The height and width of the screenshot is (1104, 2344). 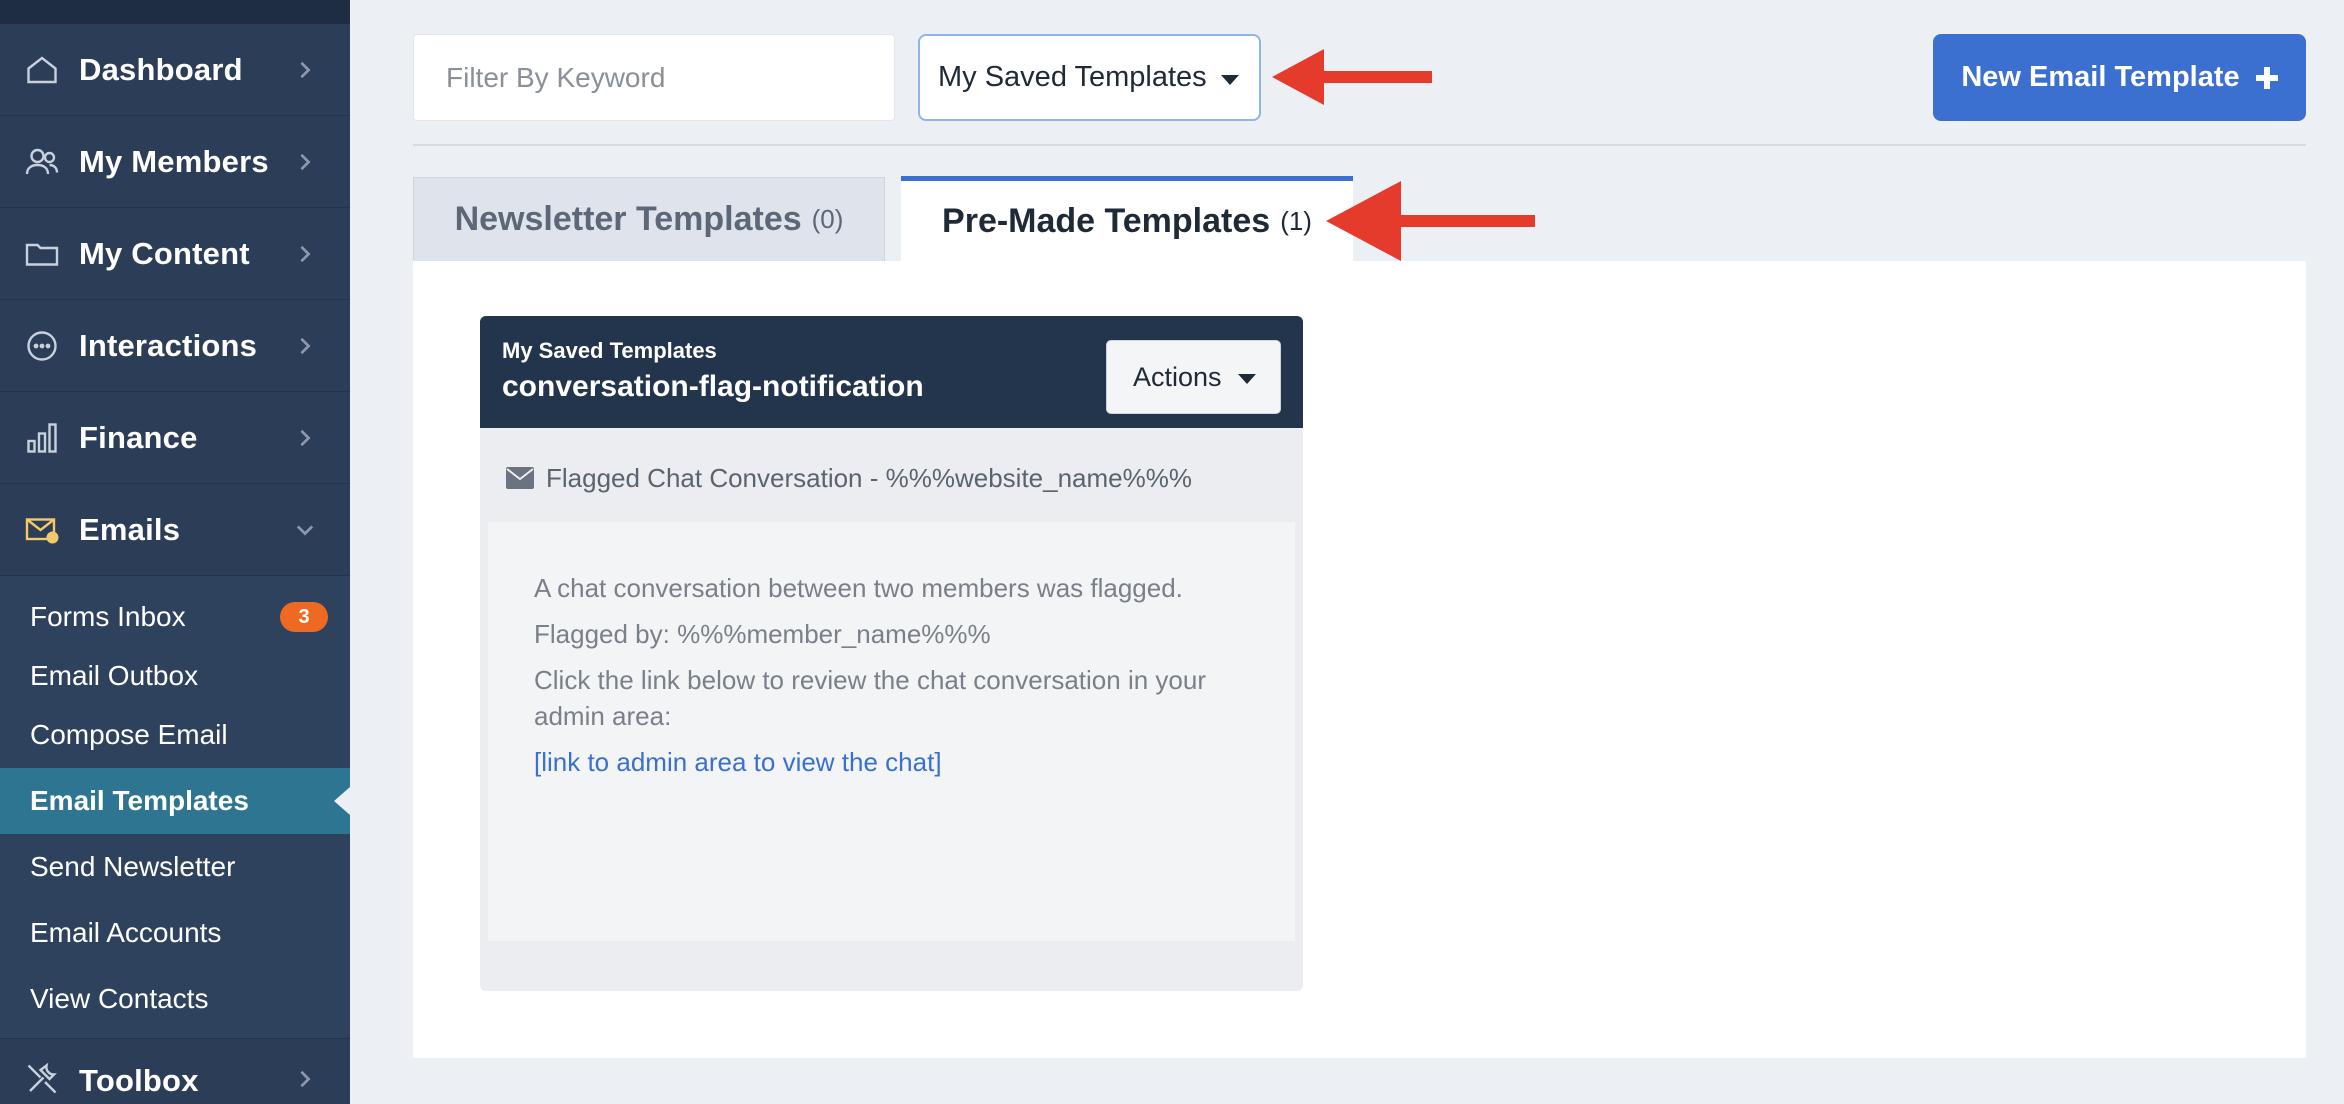 What do you see at coordinates (42, 345) in the screenshot?
I see `chat-icon` at bounding box center [42, 345].